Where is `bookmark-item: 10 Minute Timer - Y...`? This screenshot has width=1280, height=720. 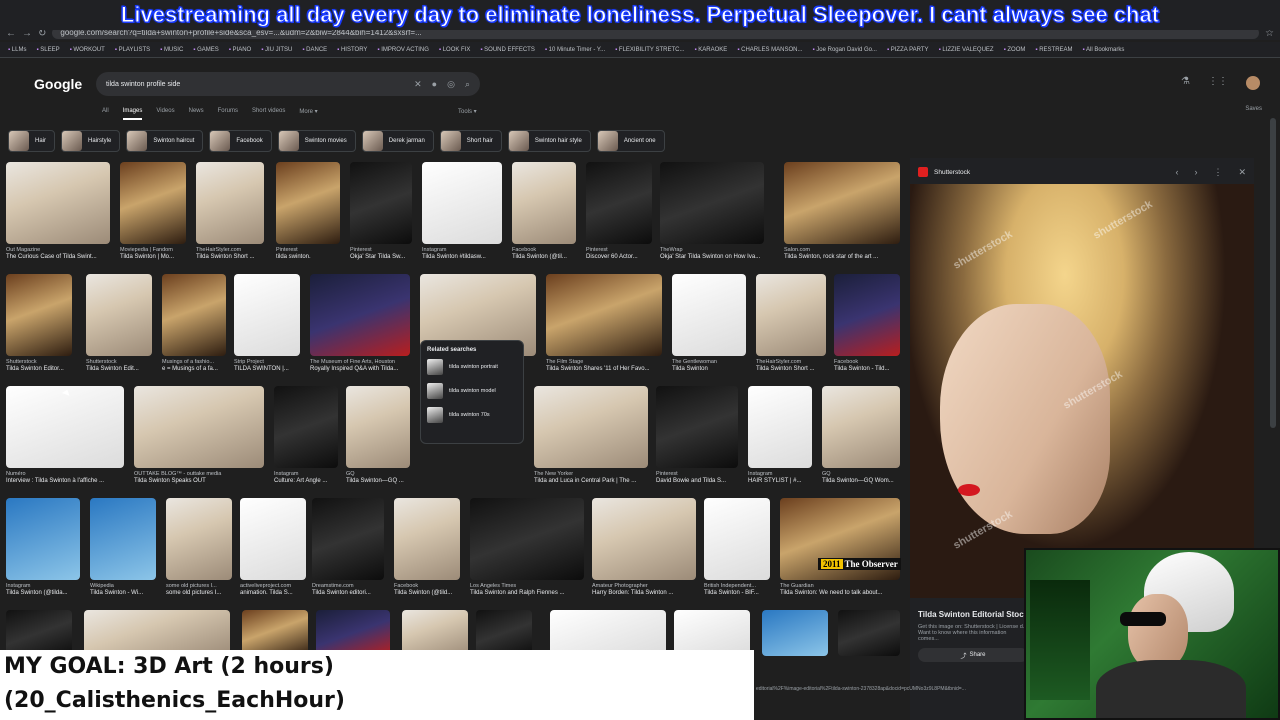 bookmark-item: 10 Minute Timer - Y... is located at coordinates (575, 50).